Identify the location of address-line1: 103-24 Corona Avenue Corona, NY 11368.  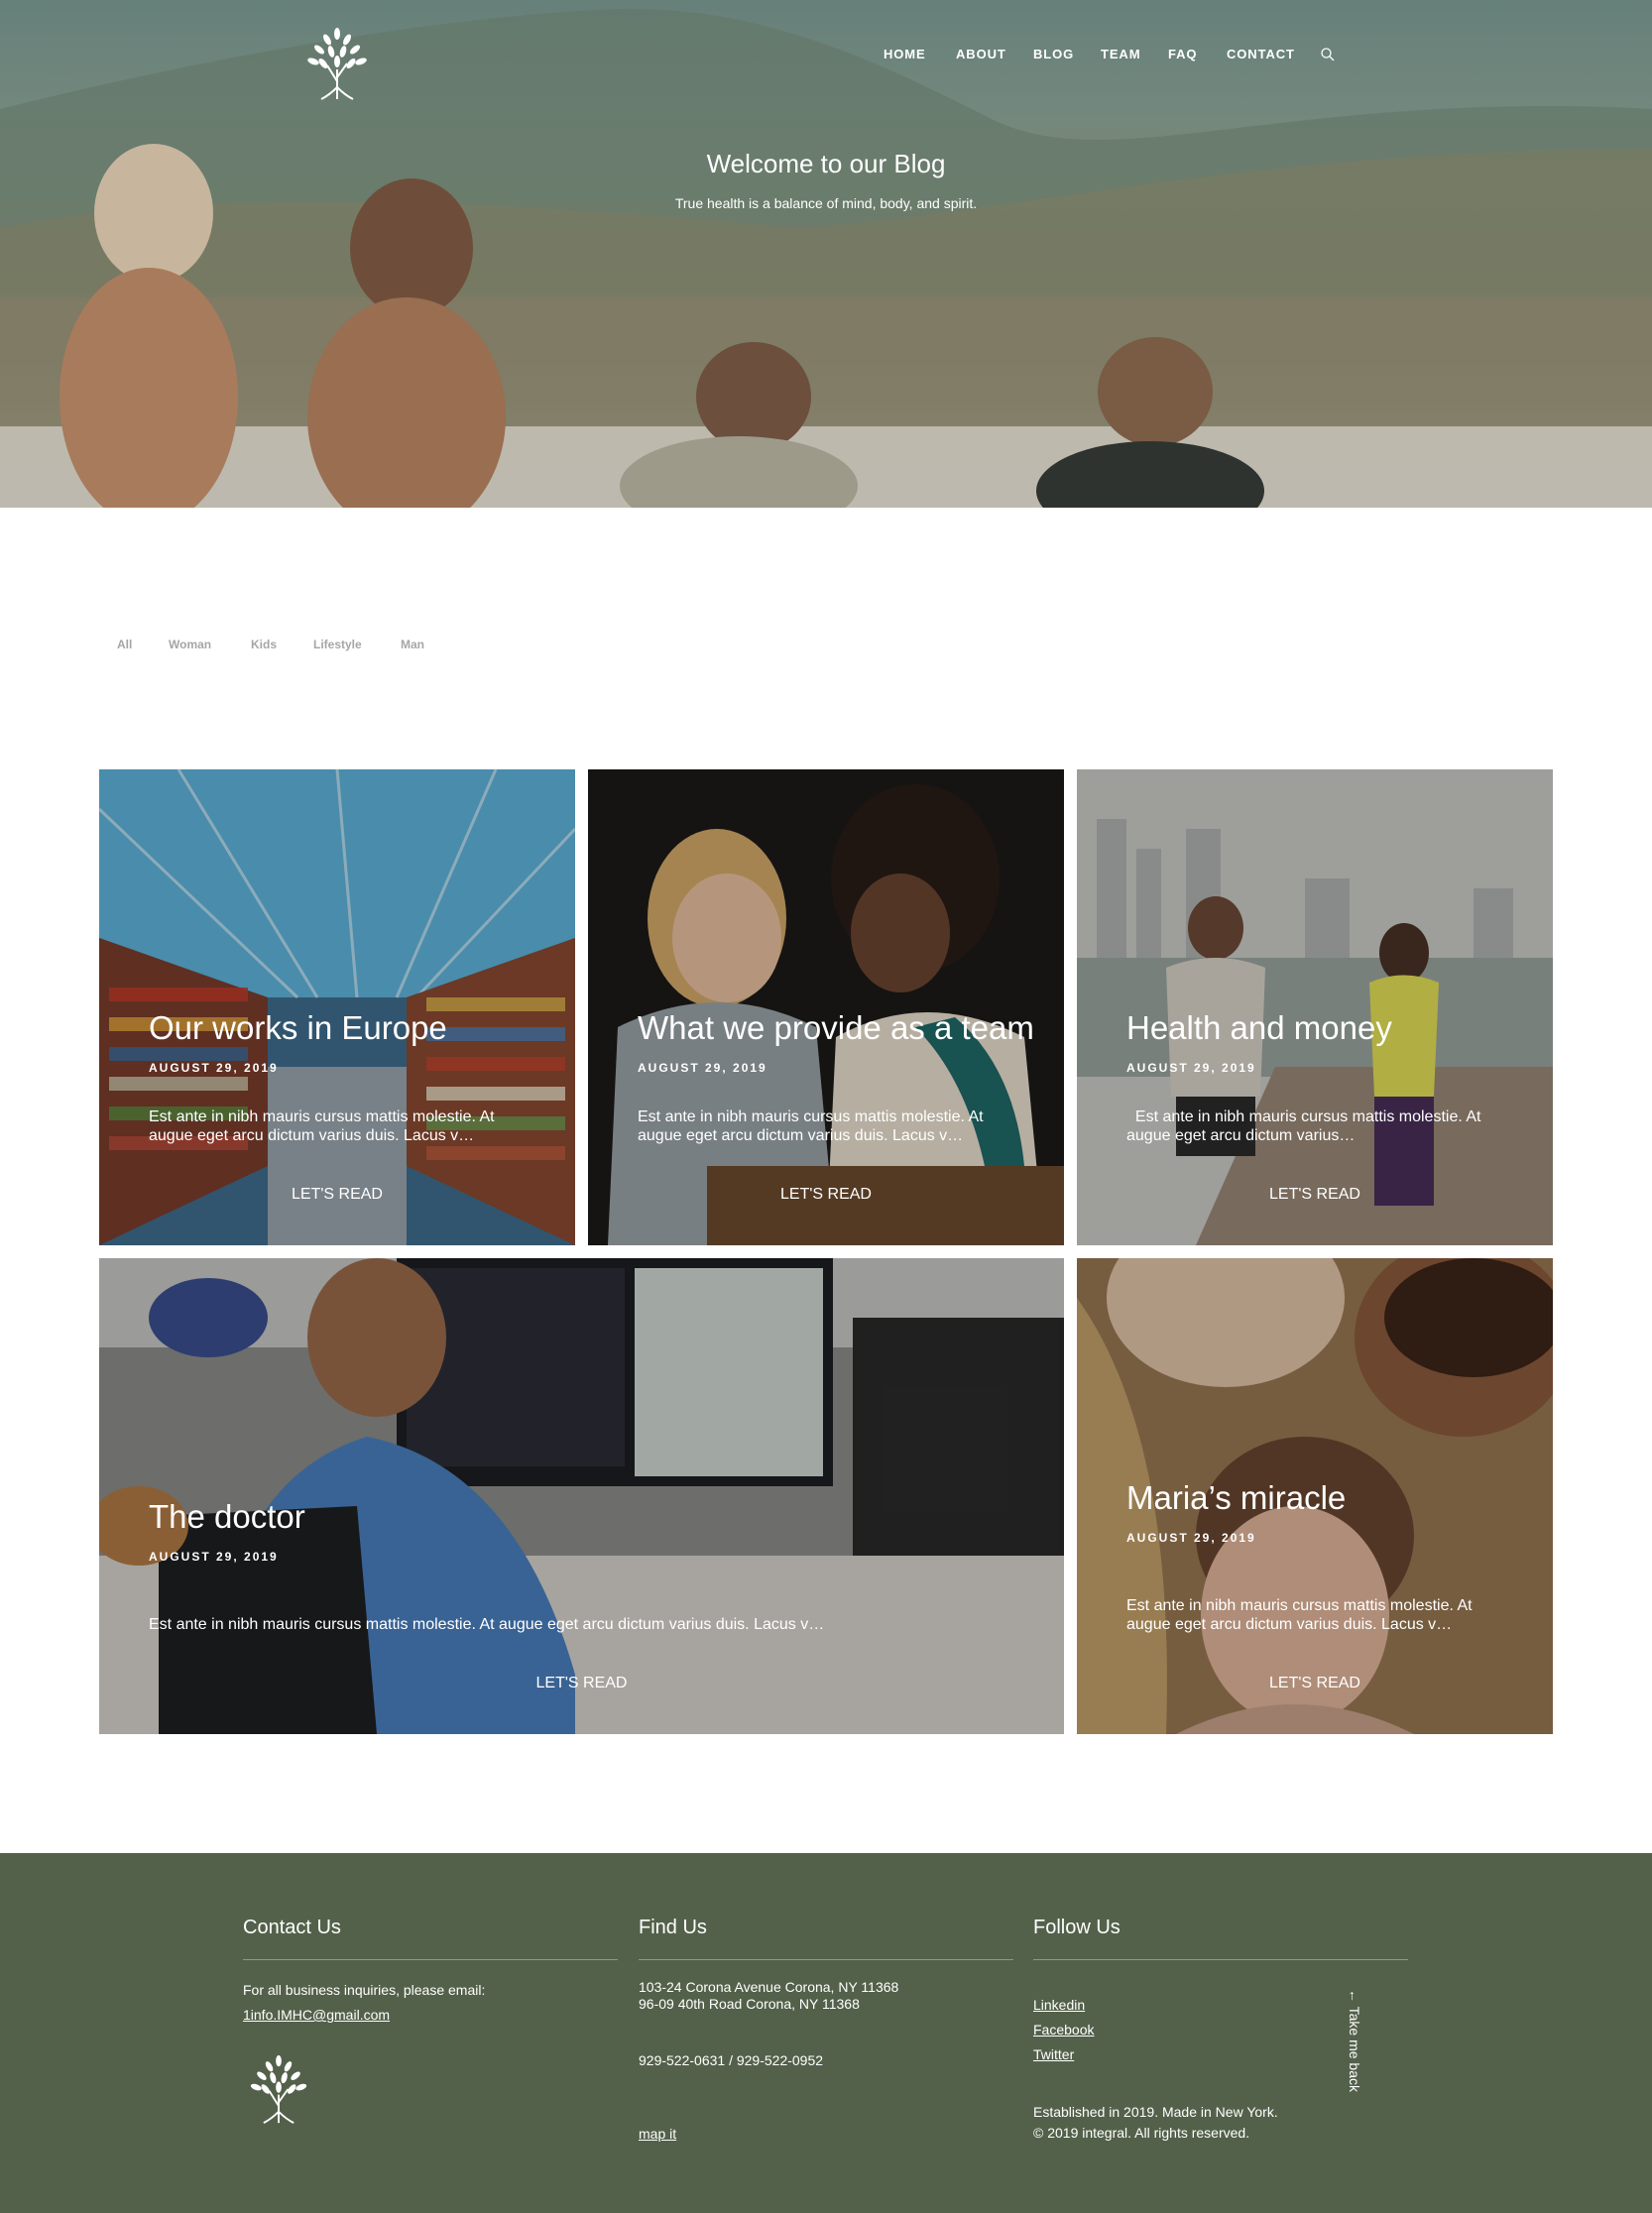
(769, 1987).